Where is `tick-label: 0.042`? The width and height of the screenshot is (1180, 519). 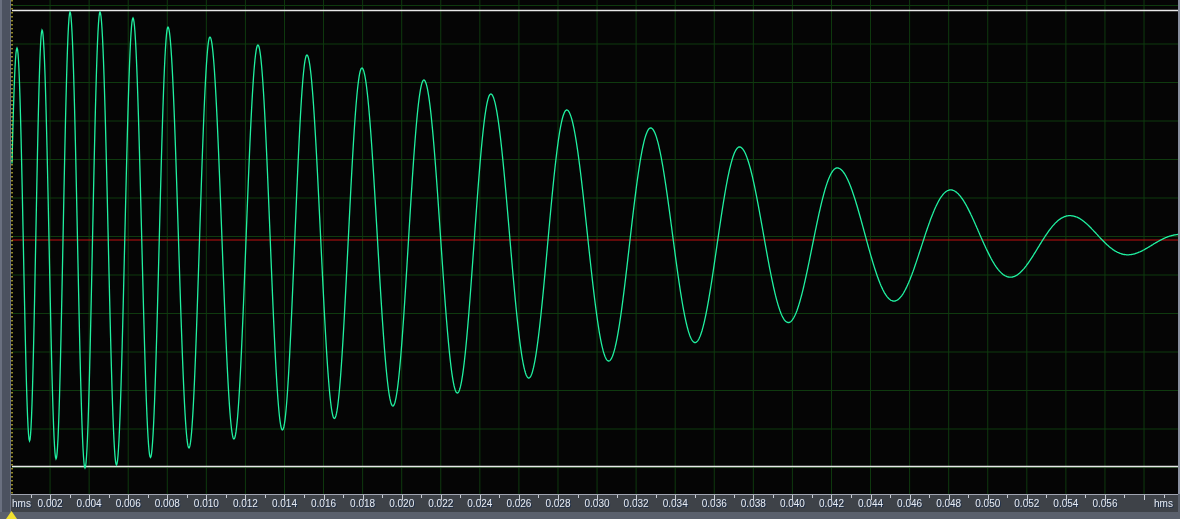
tick-label: 0.042 is located at coordinates (831, 504).